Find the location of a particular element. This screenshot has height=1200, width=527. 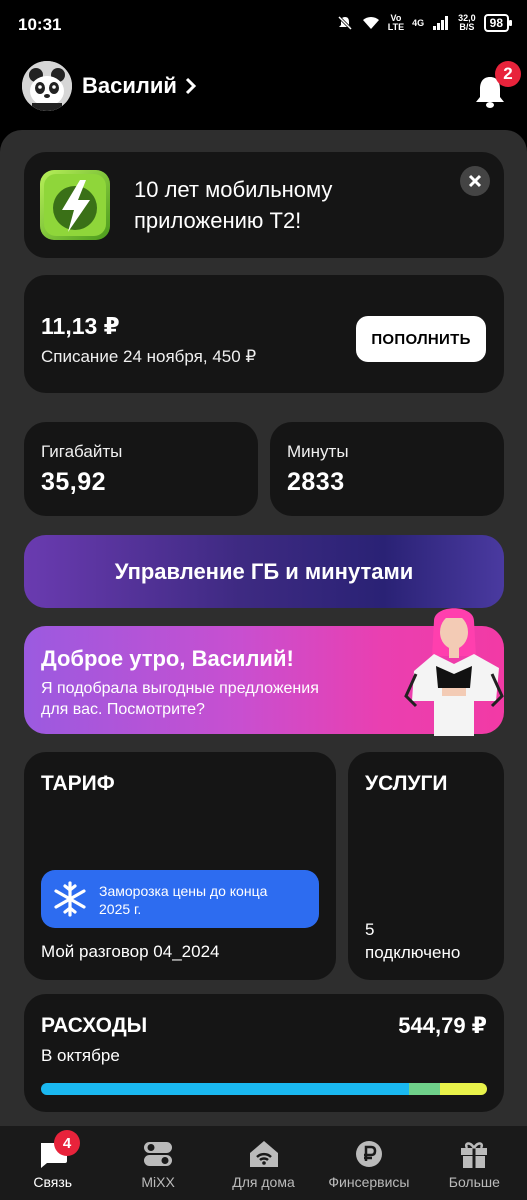

header: Василий 2 is located at coordinates (263, 86).